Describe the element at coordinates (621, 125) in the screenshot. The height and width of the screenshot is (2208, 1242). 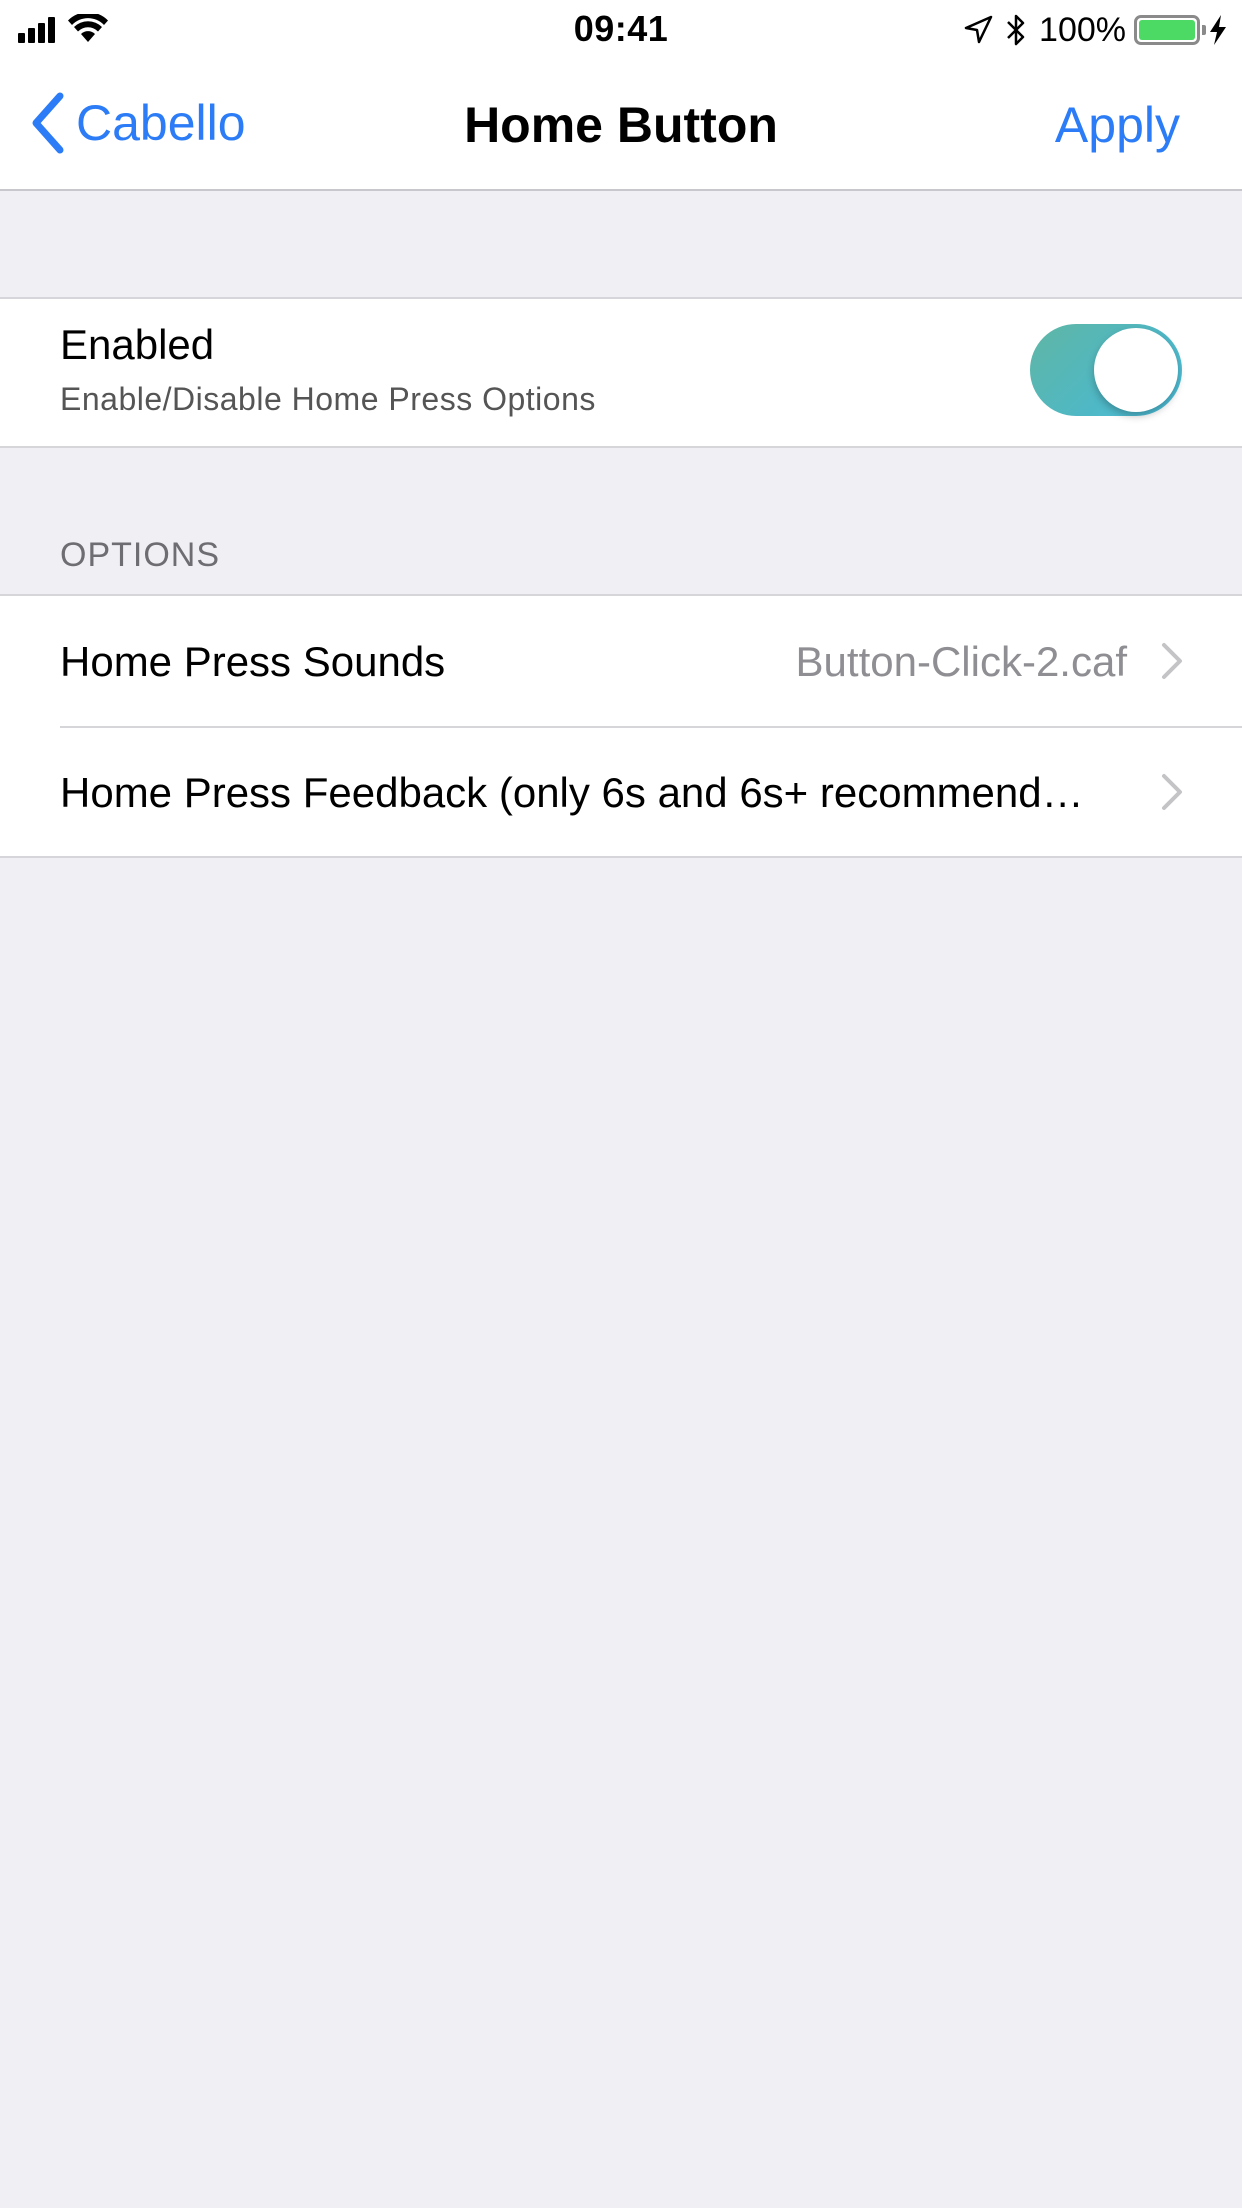
I see `navigation-bar: Cabello Home Button Apply` at that location.